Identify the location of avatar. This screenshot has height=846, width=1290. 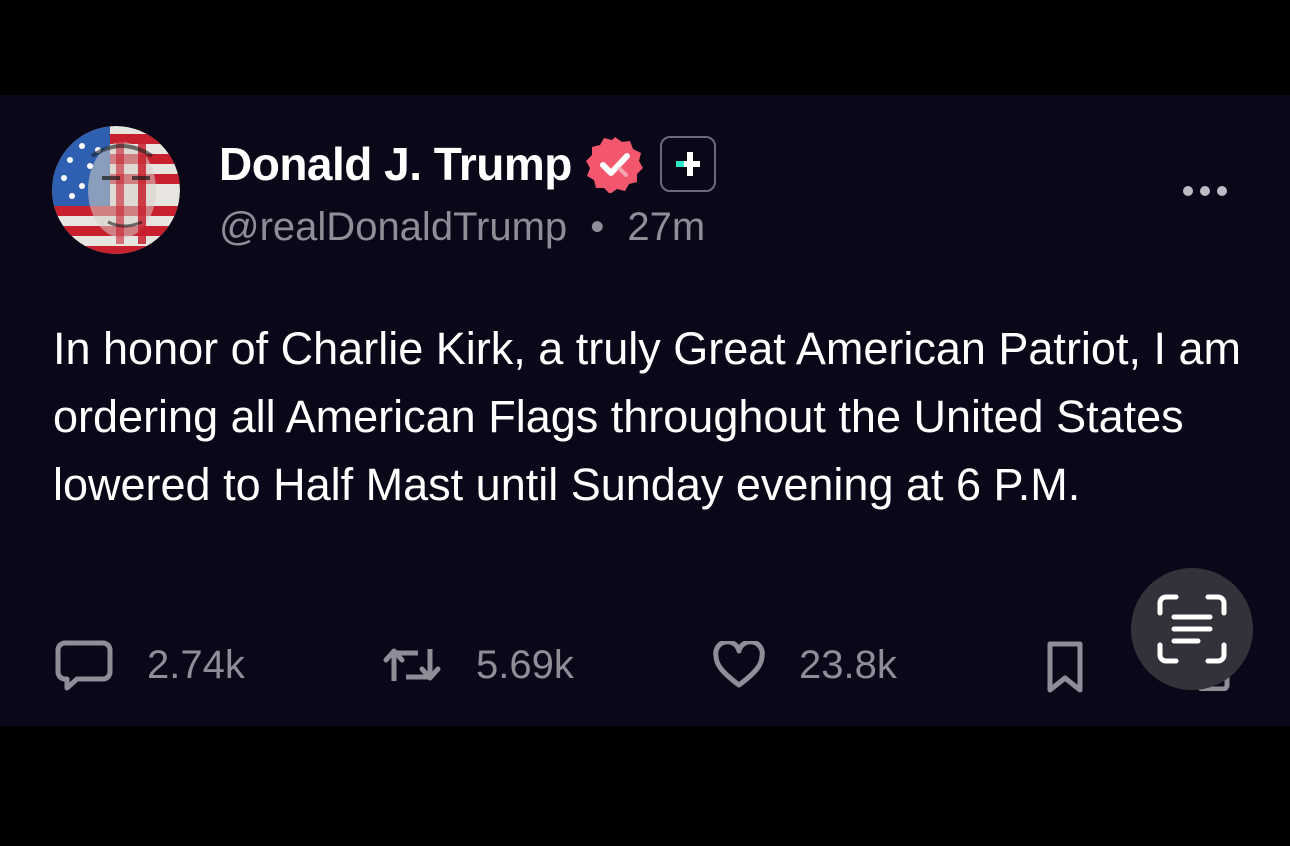
(116, 190).